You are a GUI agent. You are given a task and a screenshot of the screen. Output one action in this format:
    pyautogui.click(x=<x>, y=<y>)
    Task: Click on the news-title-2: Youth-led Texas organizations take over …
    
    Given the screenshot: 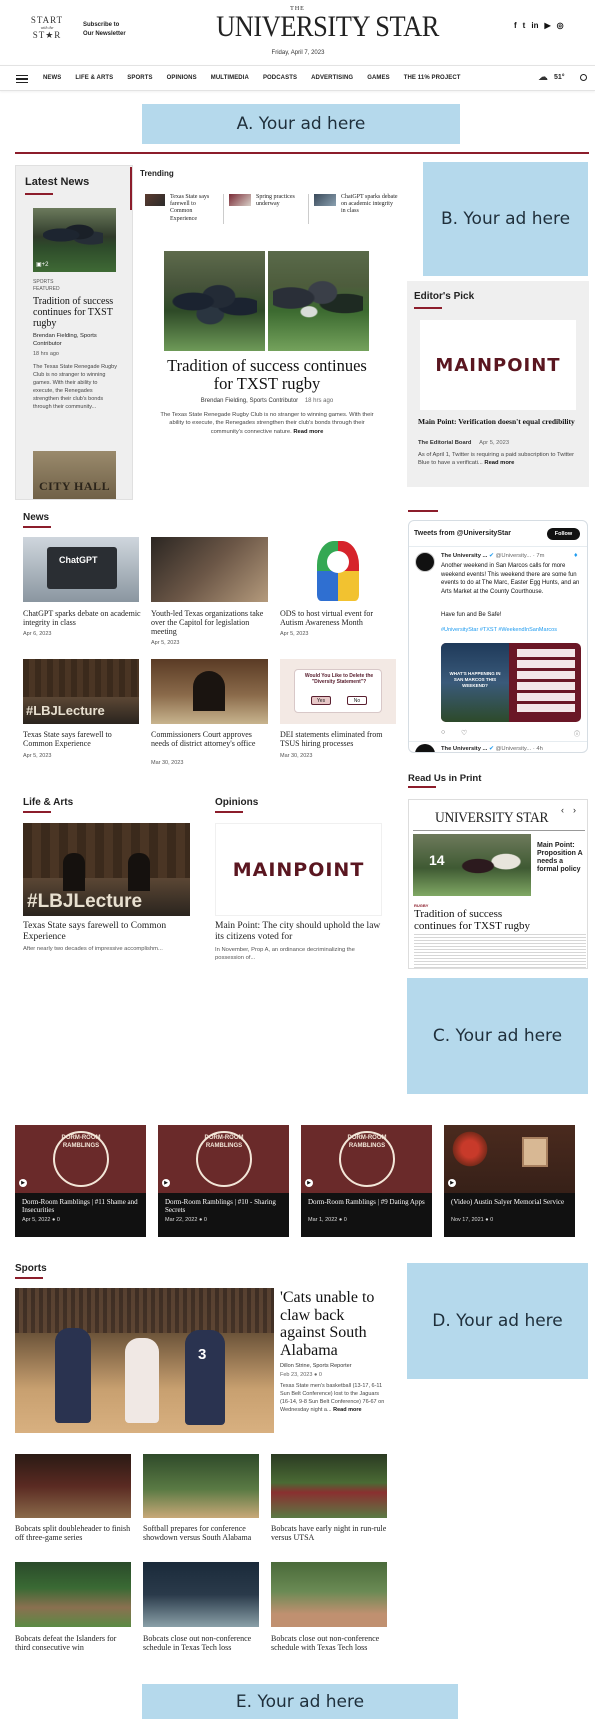 What is the action you would take?
    pyautogui.click(x=209, y=623)
    